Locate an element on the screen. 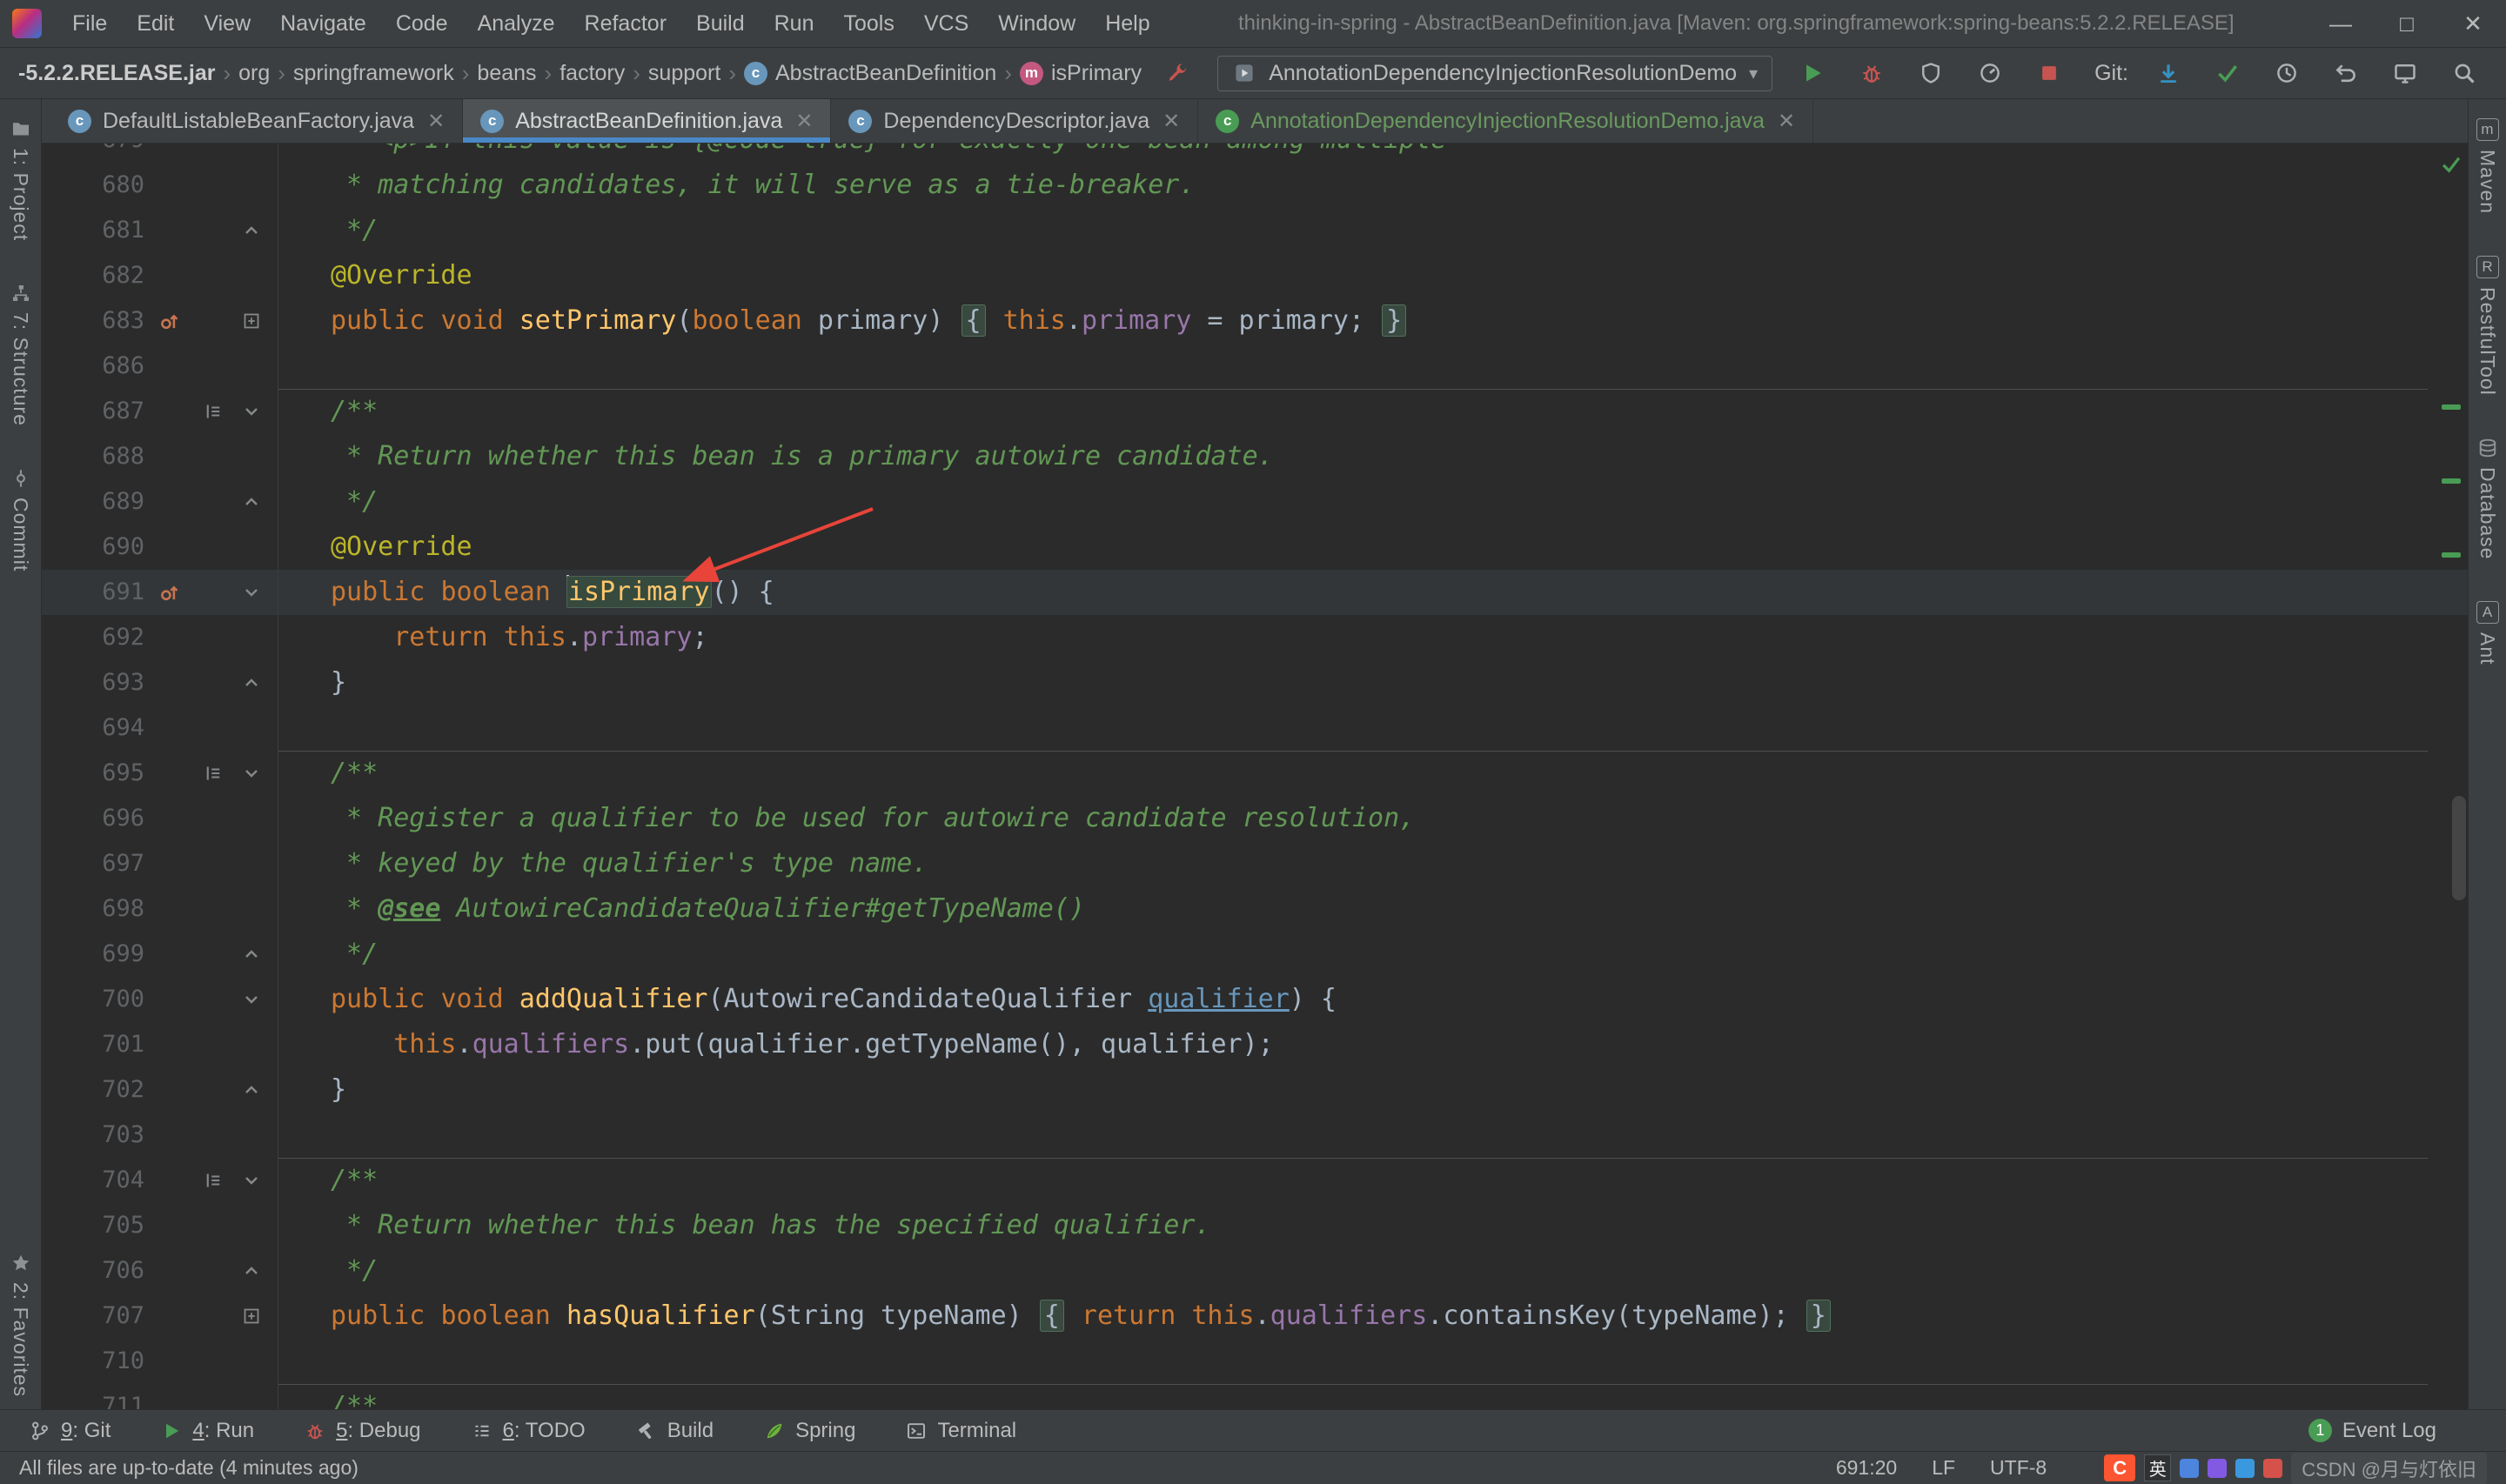 The height and width of the screenshot is (1484, 2506). breadcrumb-5-2-2-release-jar: -5.2.2.RELEASE.jar is located at coordinates (116, 73).